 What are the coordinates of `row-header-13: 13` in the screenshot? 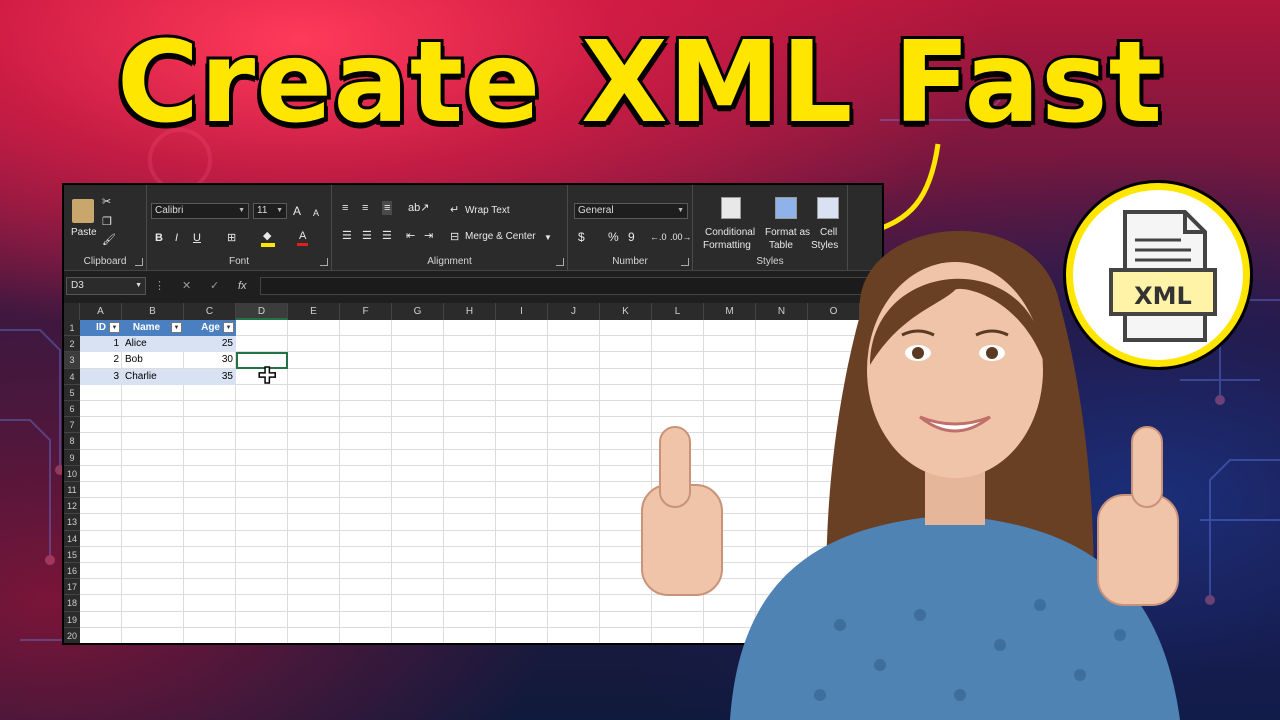 It's located at (72, 522).